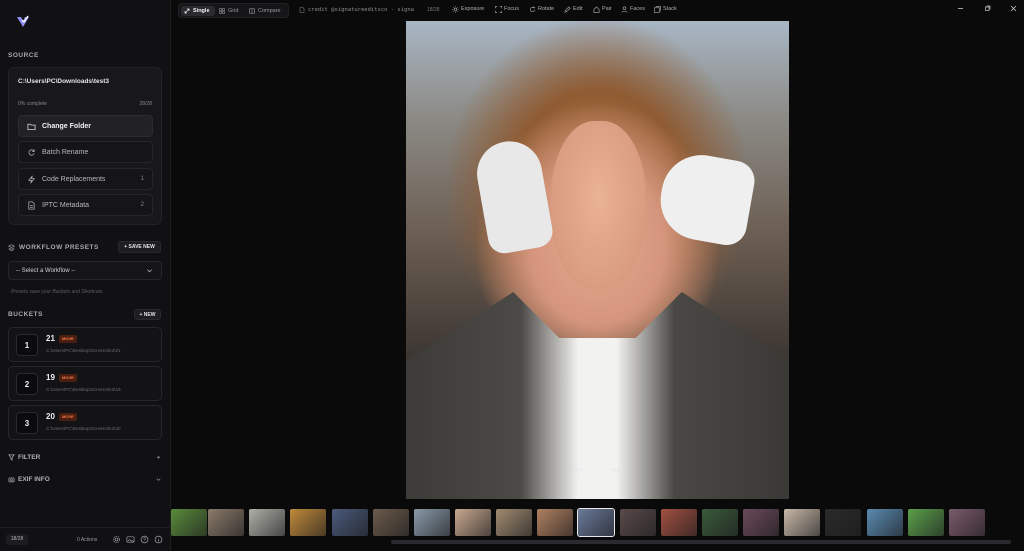 This screenshot has width=1024, height=551. I want to click on edit-tool-button: Edit, so click(573, 9).